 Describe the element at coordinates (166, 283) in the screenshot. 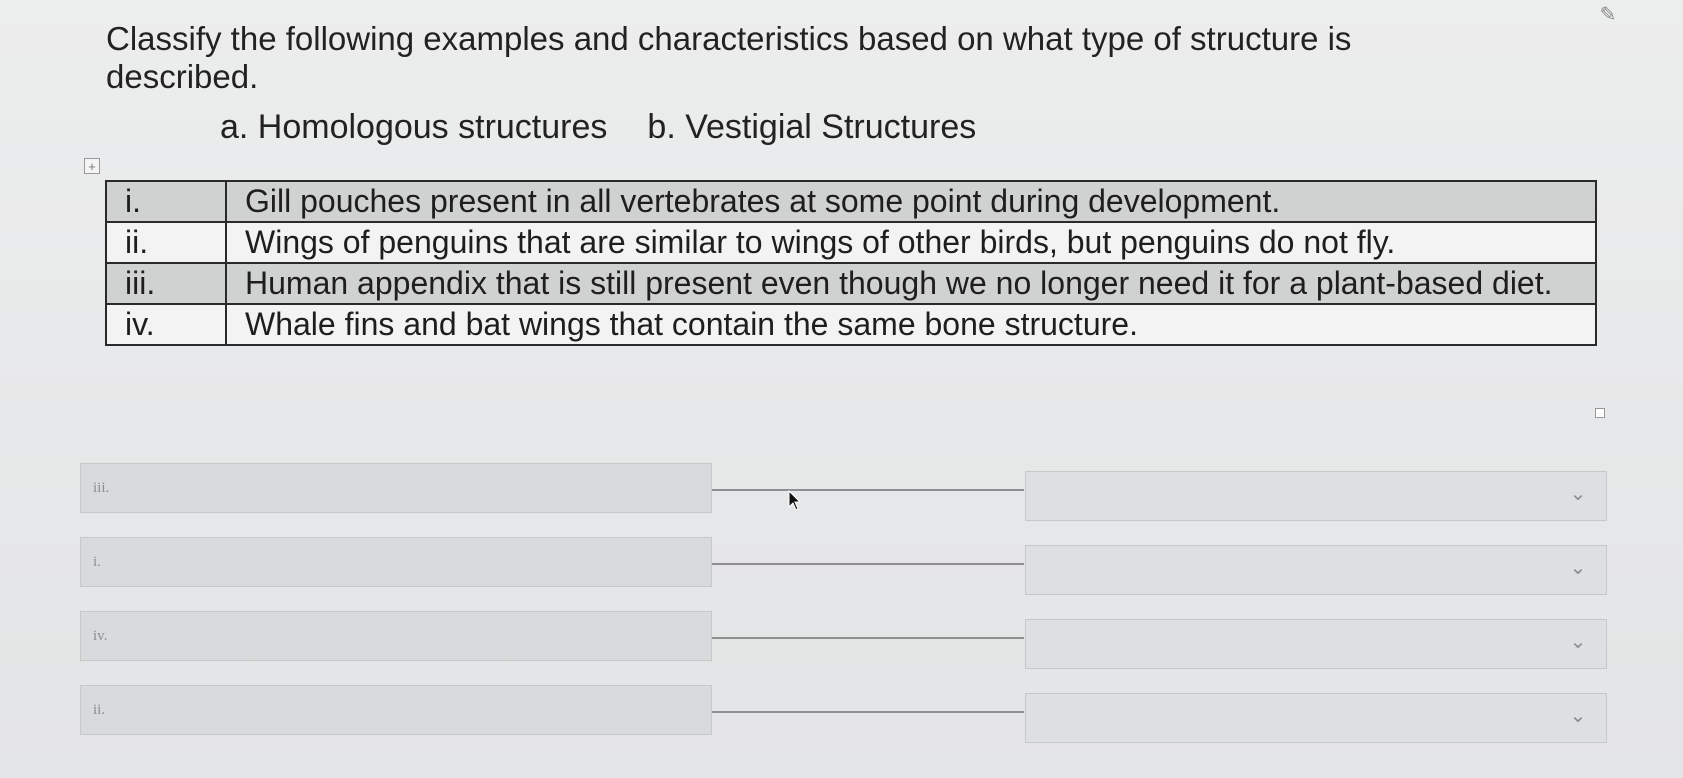

I see `row-number: iii.` at that location.